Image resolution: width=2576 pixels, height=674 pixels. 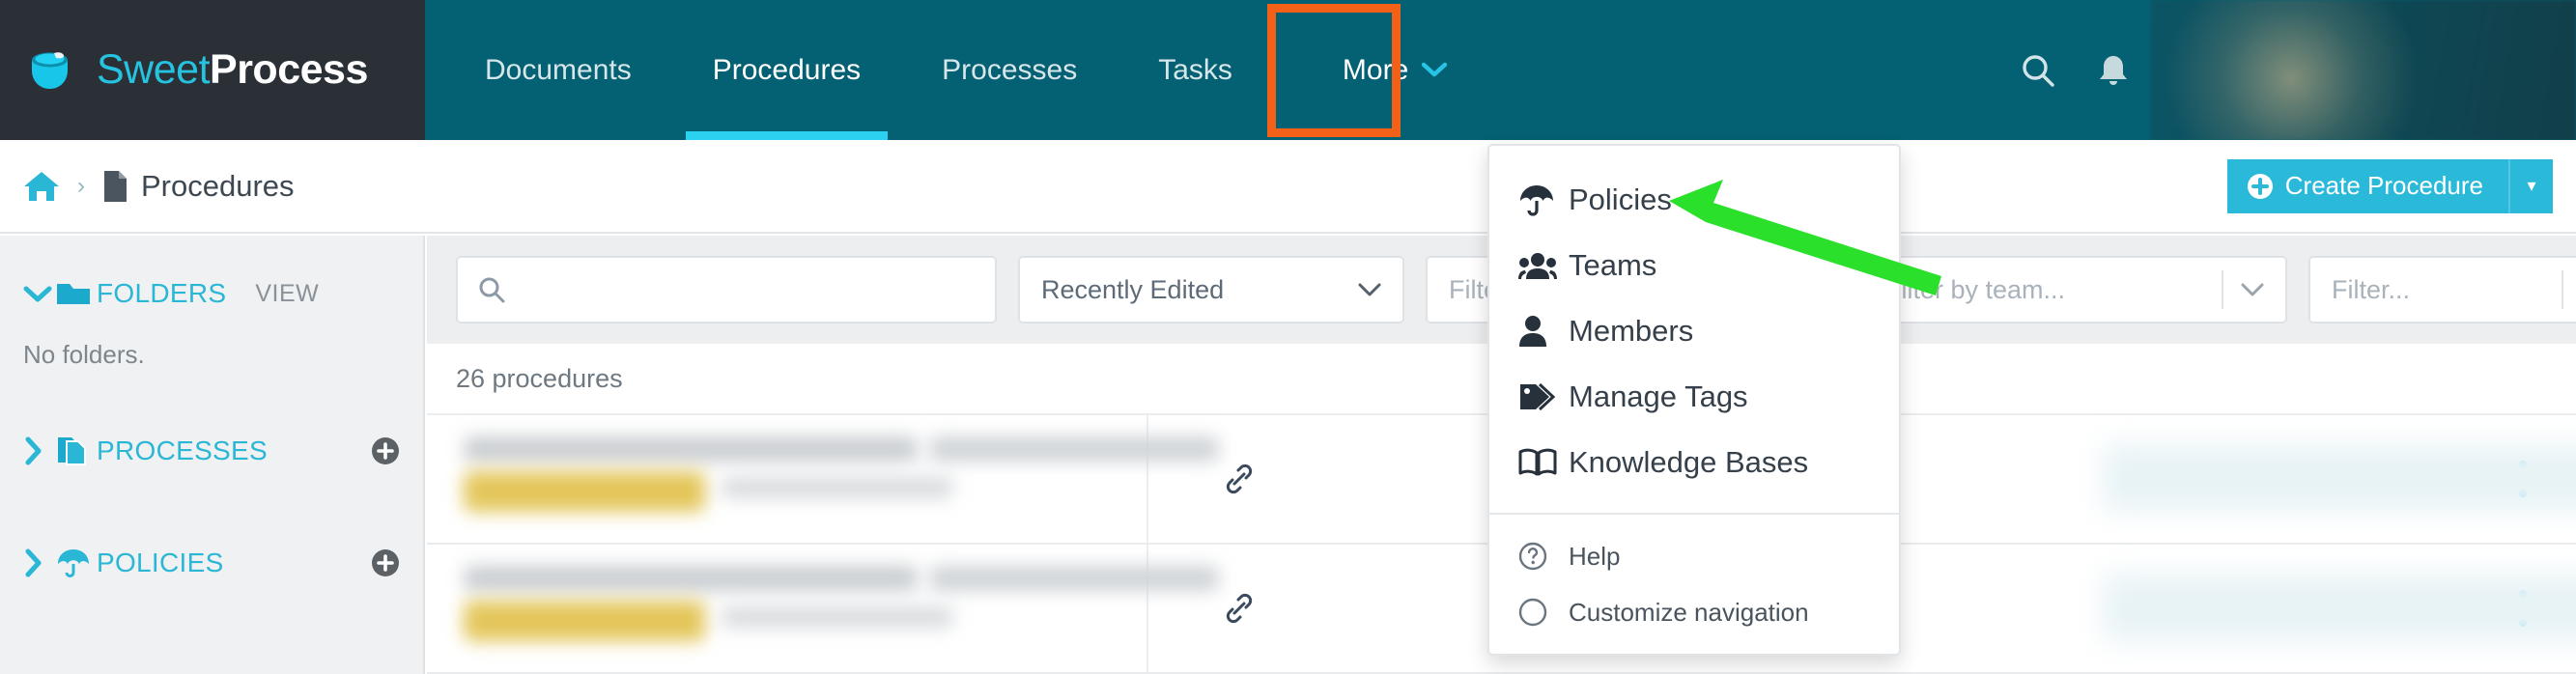 I want to click on search-icon, so click(x=491, y=289).